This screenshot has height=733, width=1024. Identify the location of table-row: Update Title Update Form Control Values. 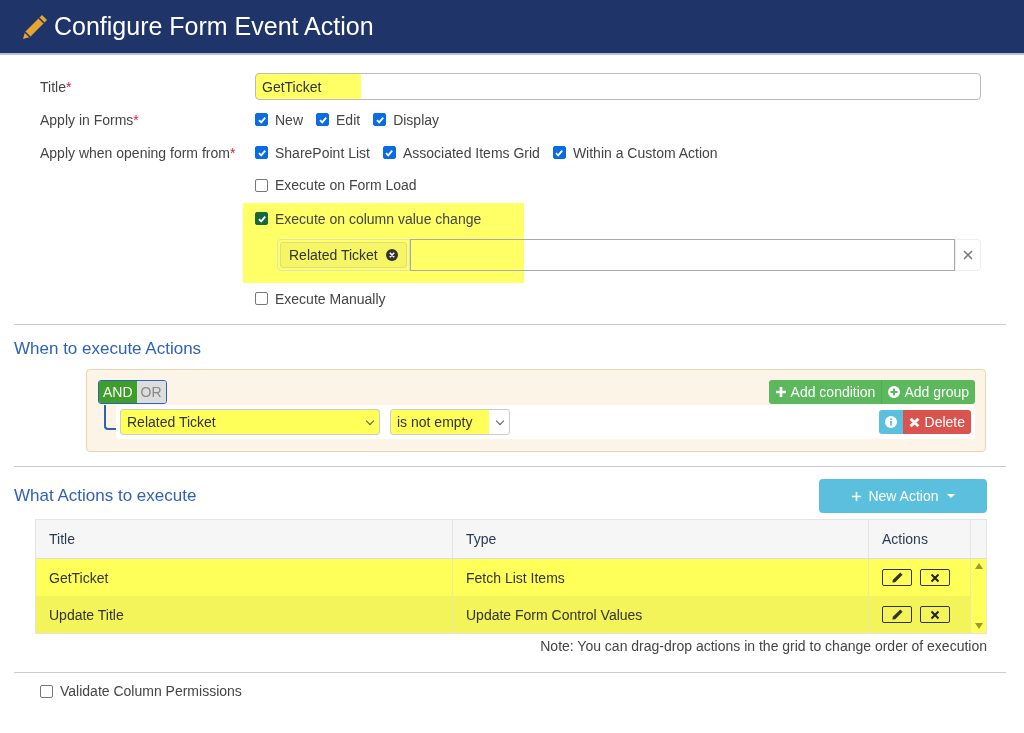
(503, 614).